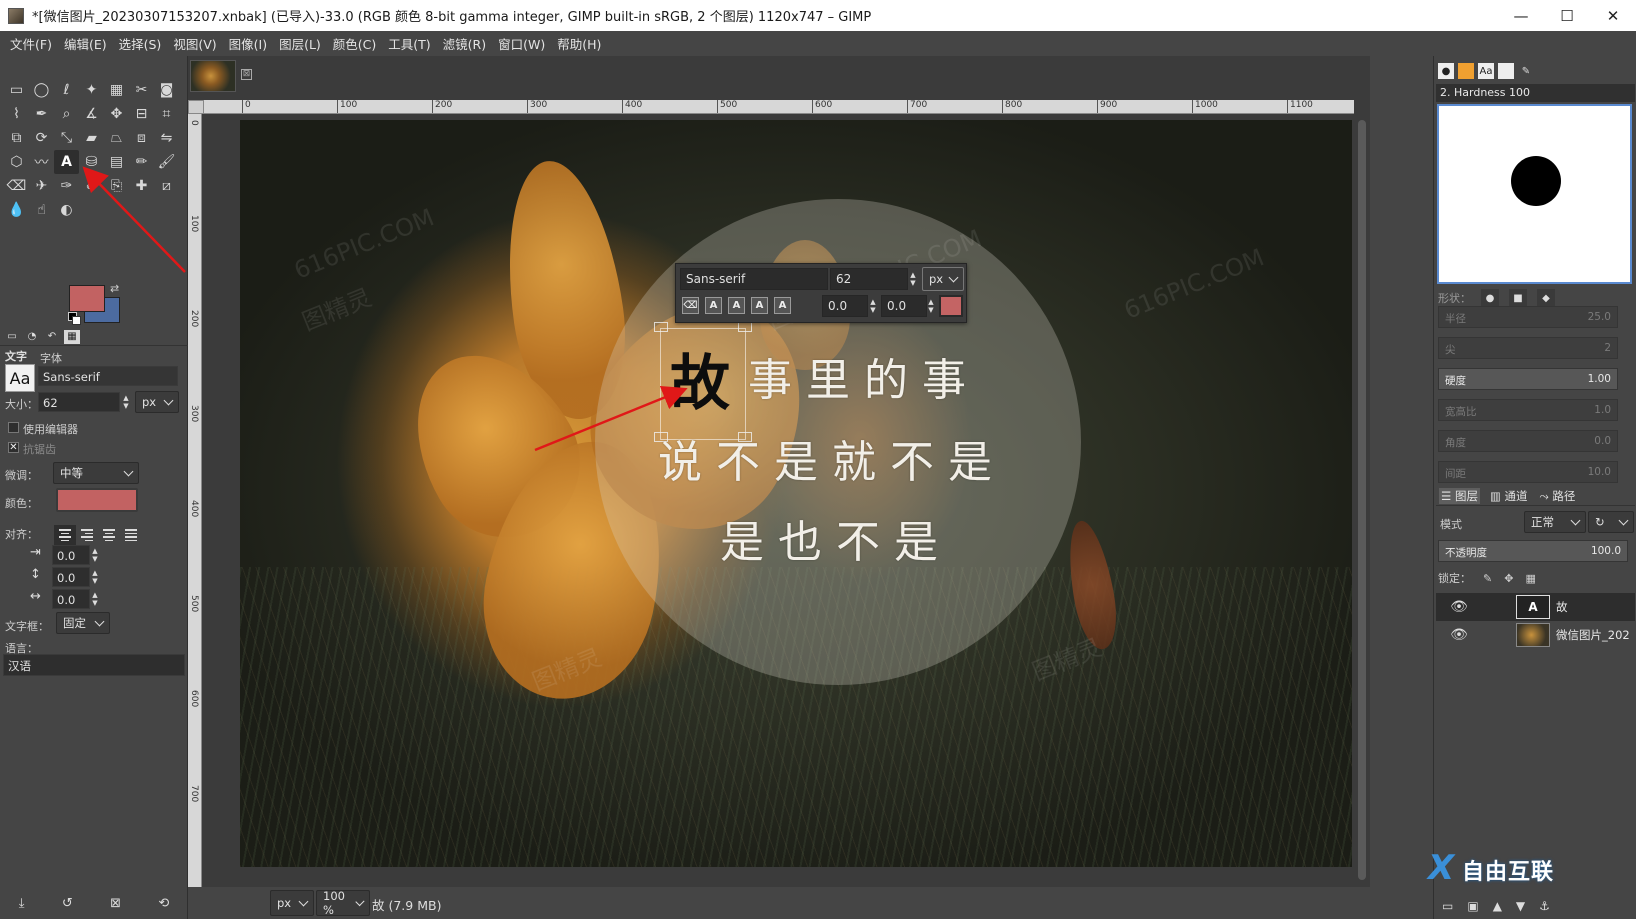  I want to click on free-select-icon: ℓ, so click(66, 90).